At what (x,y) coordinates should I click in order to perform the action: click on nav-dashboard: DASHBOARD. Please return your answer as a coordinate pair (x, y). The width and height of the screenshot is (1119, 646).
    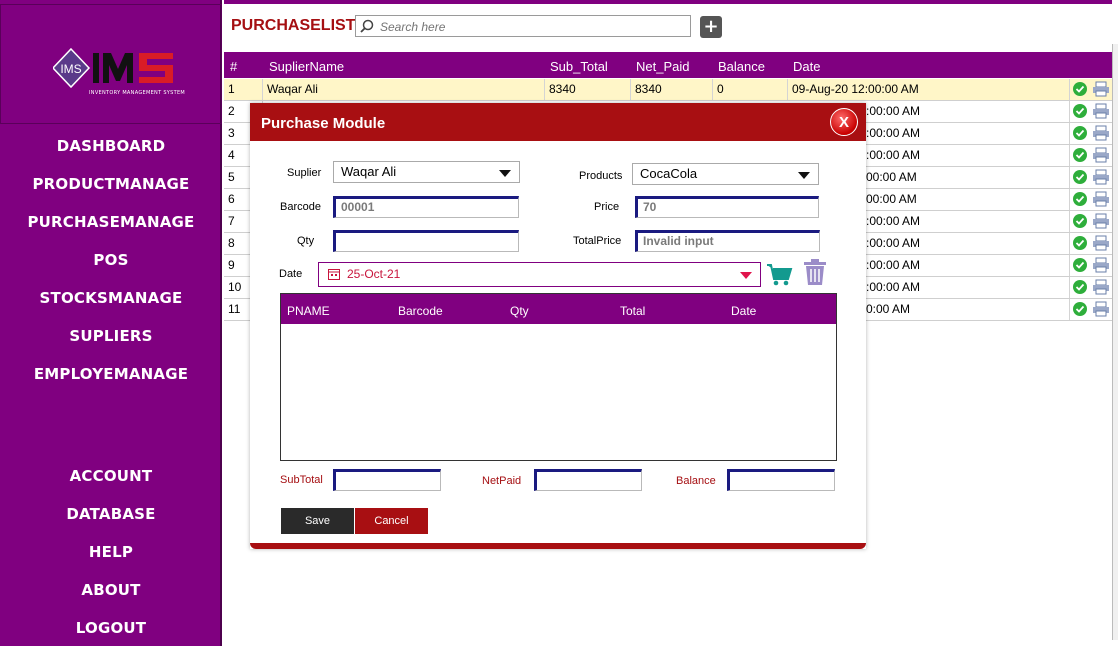
    Looking at the image, I should click on (111, 146).